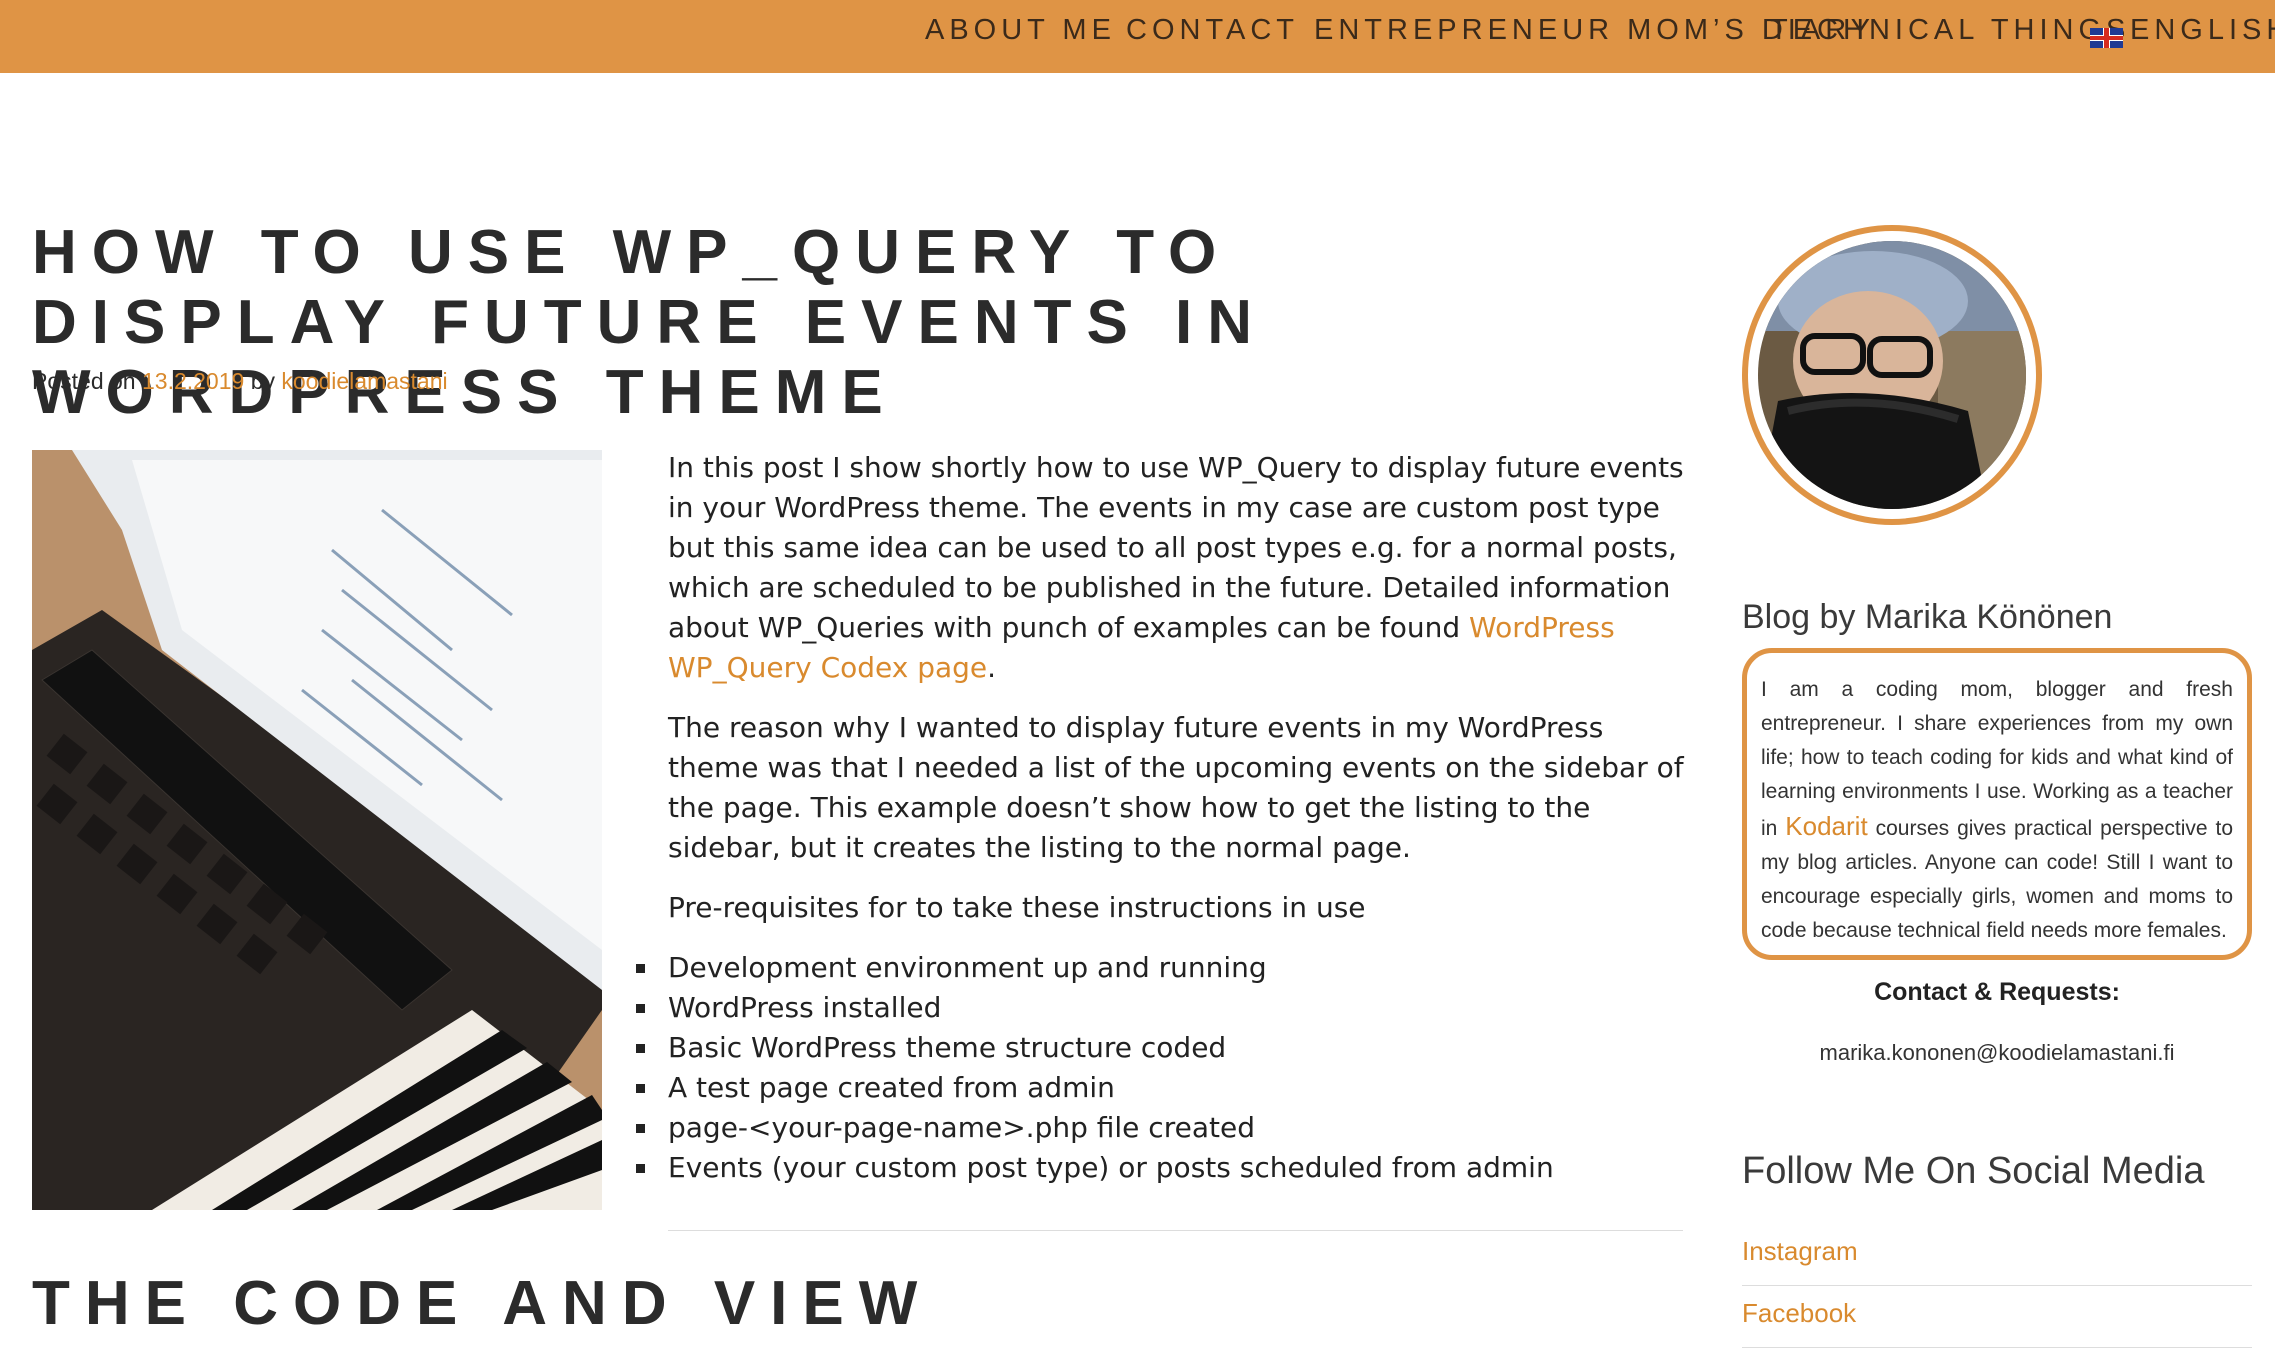 The image size is (2275, 1358). What do you see at coordinates (1162, 968) in the screenshot?
I see `list-item: Development environment up and running` at bounding box center [1162, 968].